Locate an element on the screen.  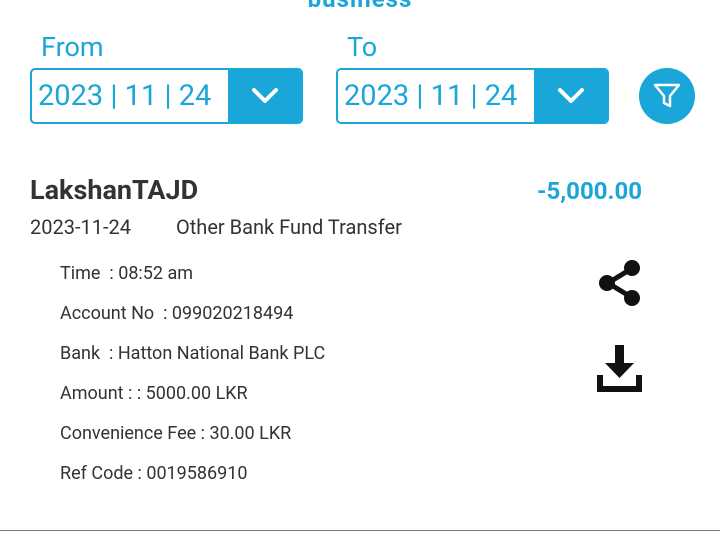
from-label: From is located at coordinates (72, 47).